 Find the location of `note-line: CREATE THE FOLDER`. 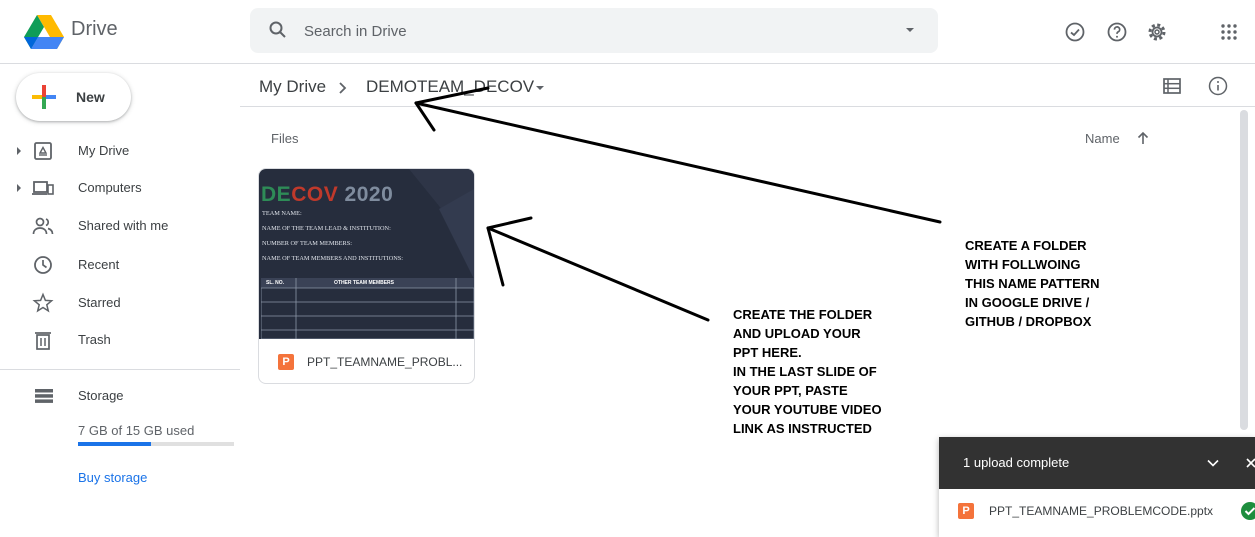

note-line: CREATE THE FOLDER is located at coordinates (803, 314).